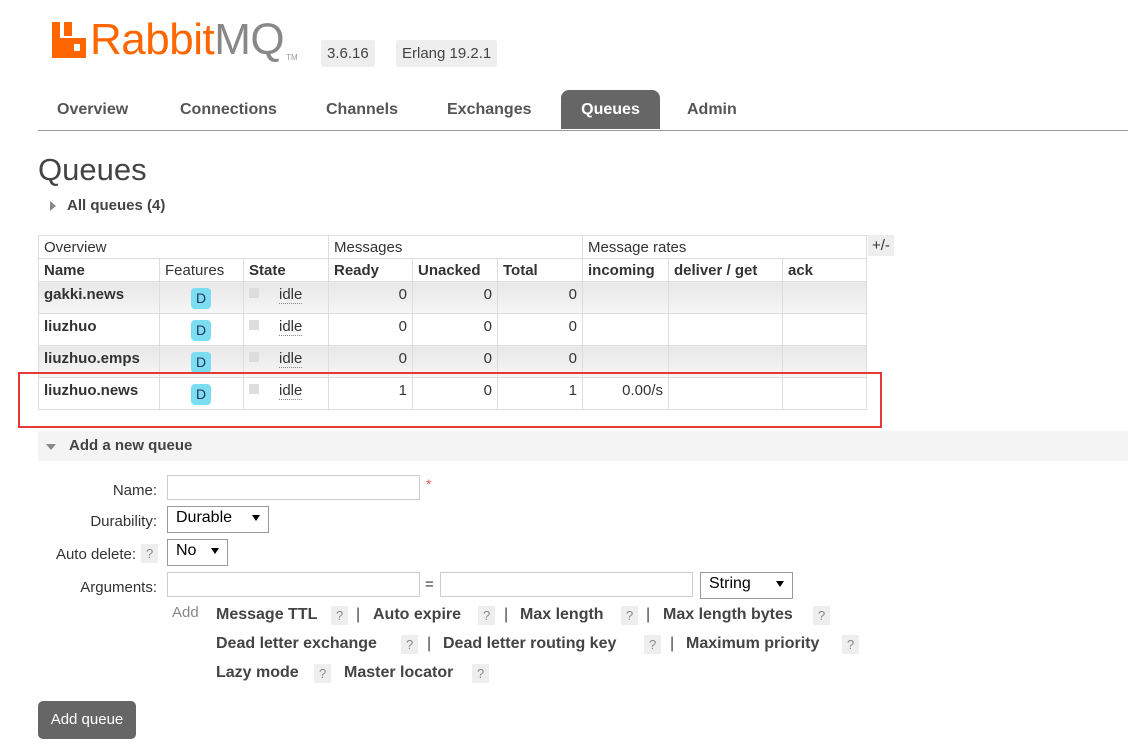 The width and height of the screenshot is (1128, 756). I want to click on state-cell: idle, so click(286, 297).